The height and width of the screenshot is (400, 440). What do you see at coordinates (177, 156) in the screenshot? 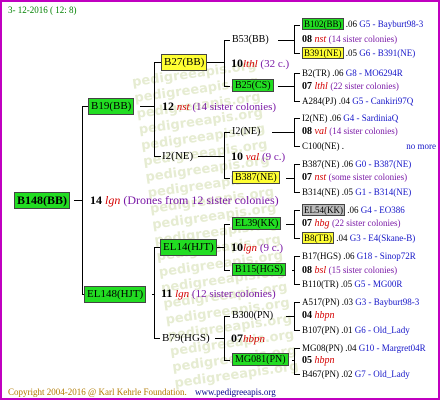
I see `g2-queen-1: I2(NE)` at bounding box center [177, 156].